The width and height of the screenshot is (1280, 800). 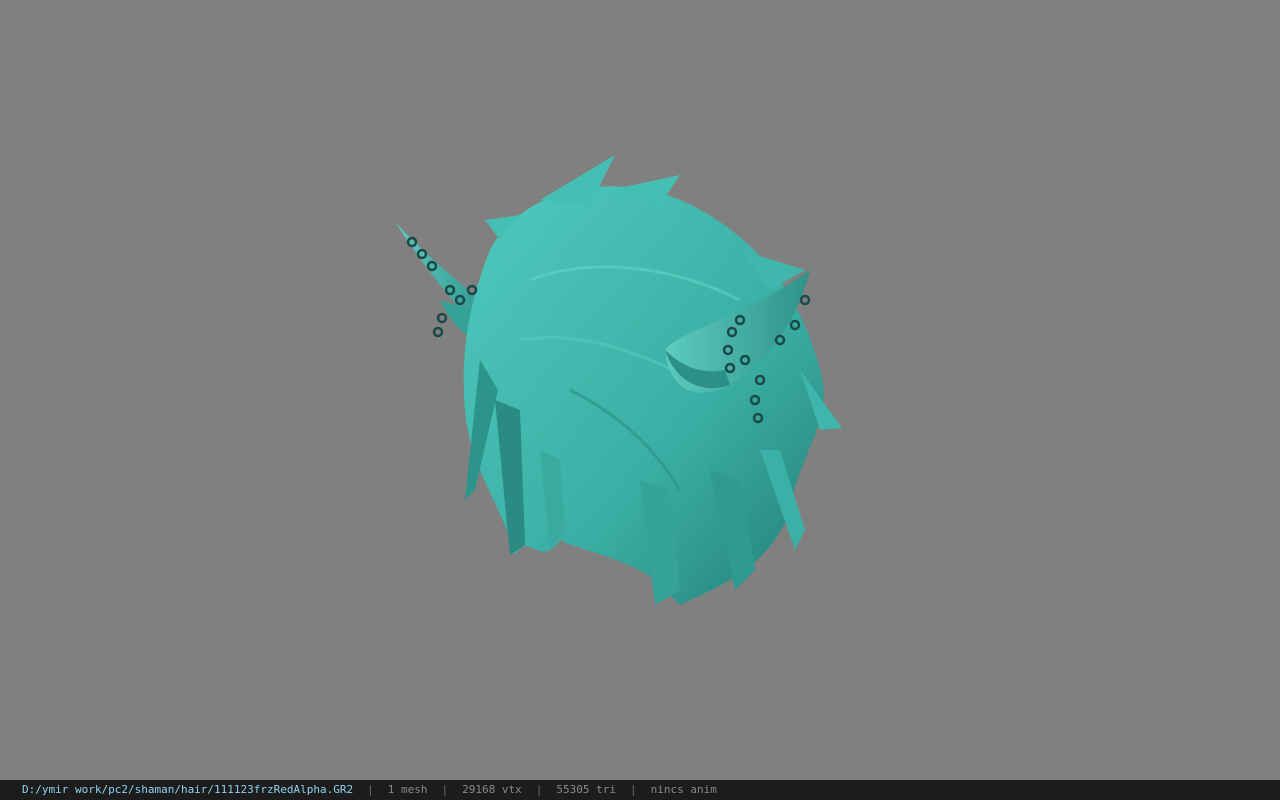 What do you see at coordinates (492, 789) in the screenshot?
I see `vertex-count: 29168 vtx` at bounding box center [492, 789].